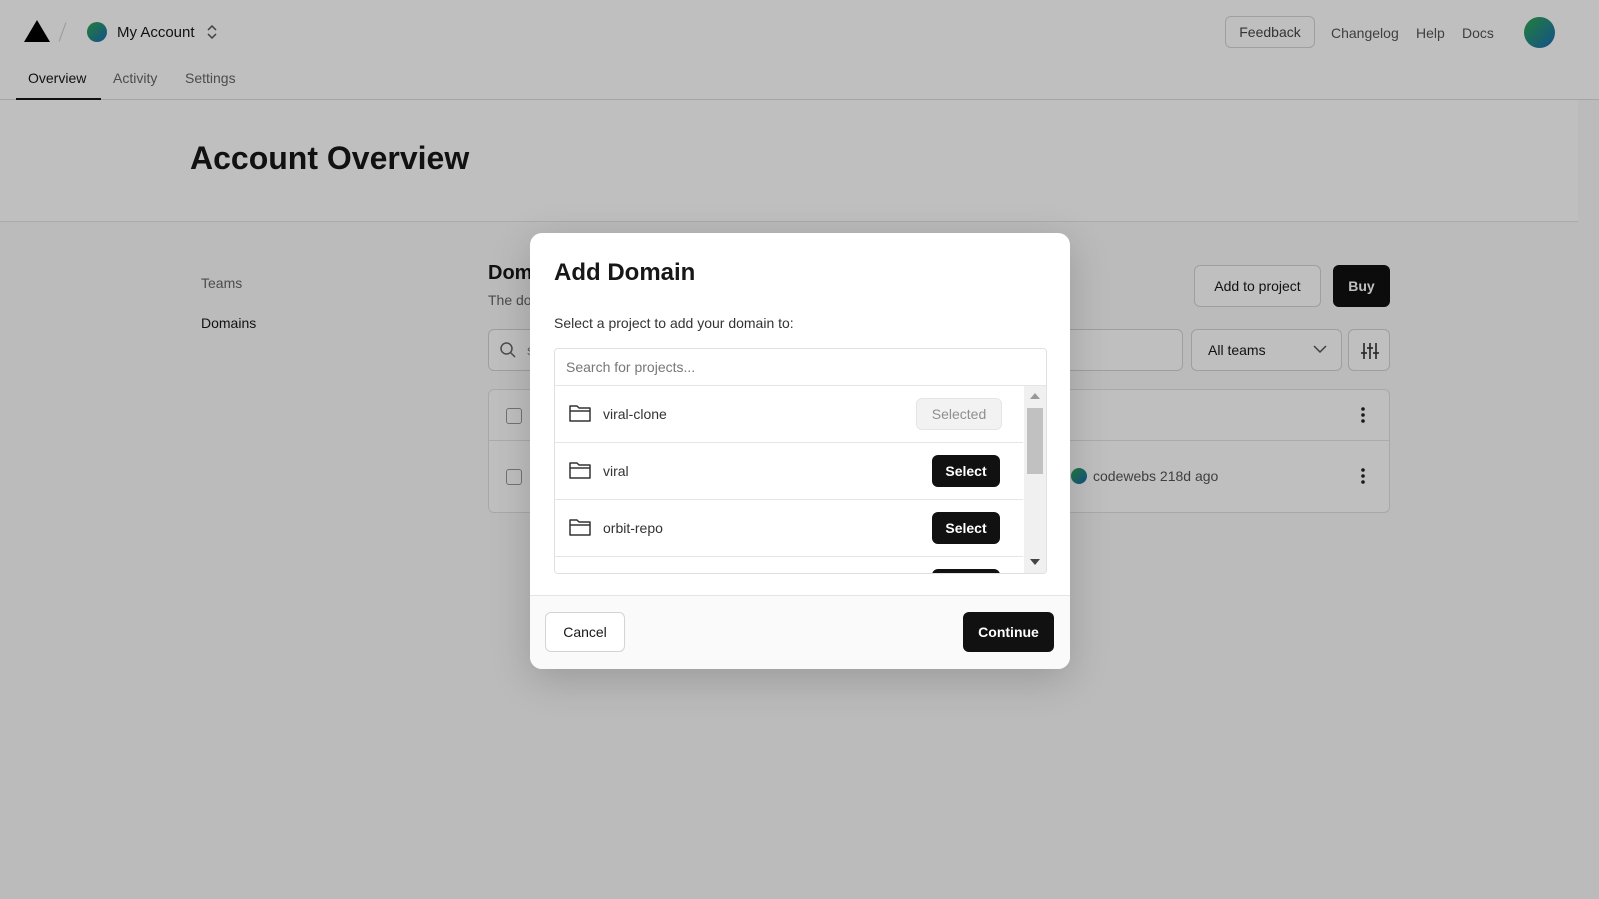 The image size is (1599, 899). I want to click on project-list-scrollbar, so click(1035, 479).